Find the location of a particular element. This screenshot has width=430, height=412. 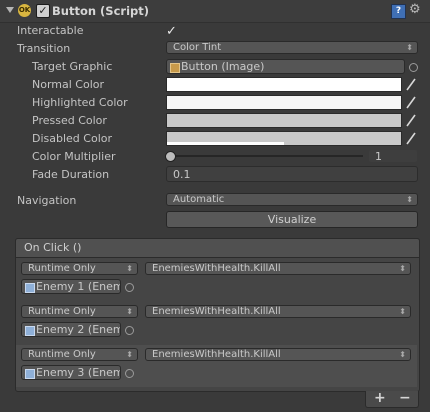

target-object-field: Enemy 1 (Enem is located at coordinates (71, 286).